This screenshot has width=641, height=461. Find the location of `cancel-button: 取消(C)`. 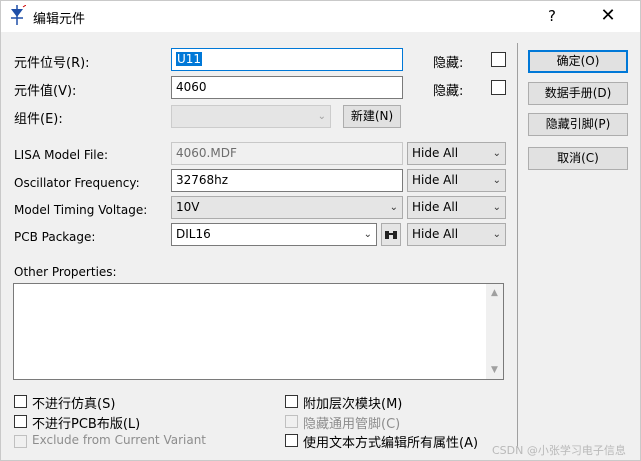

cancel-button: 取消(C) is located at coordinates (578, 158).